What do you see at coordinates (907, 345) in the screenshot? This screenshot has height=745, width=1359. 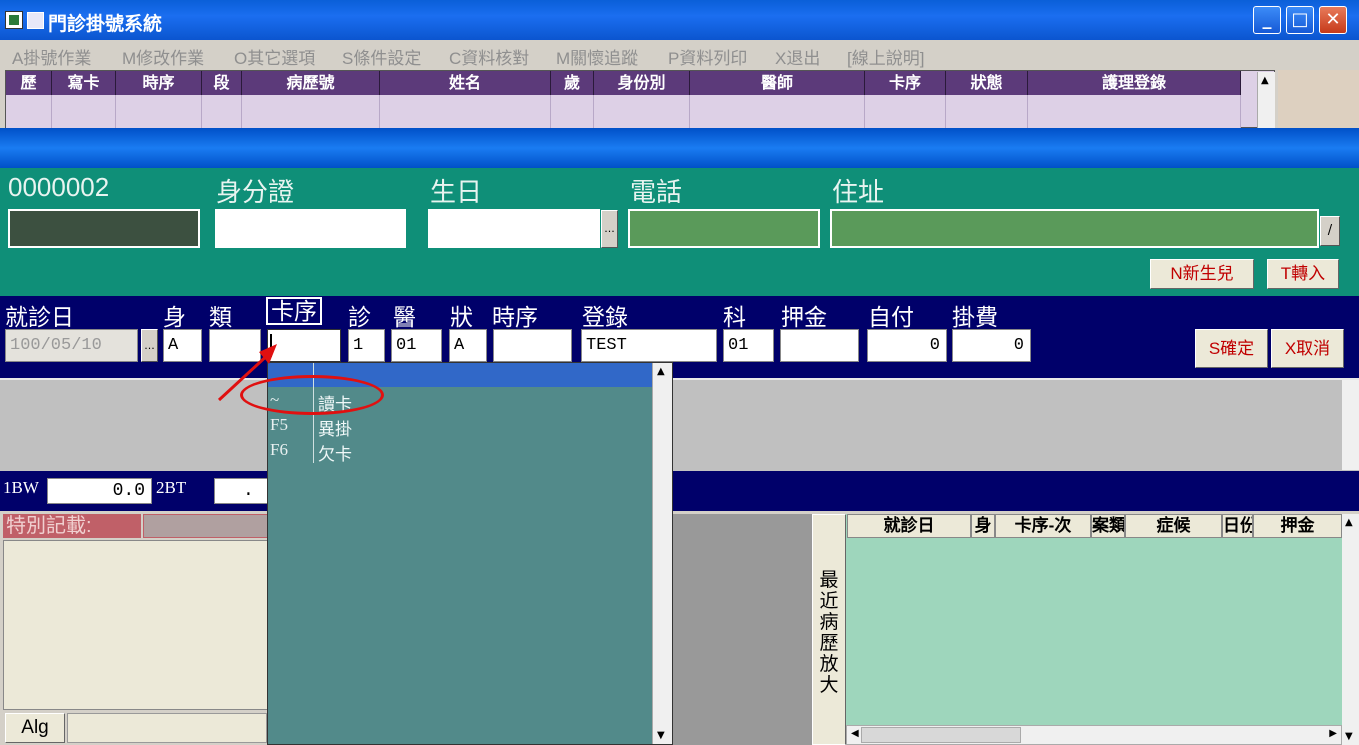 I see `self-pay-field: 0` at bounding box center [907, 345].